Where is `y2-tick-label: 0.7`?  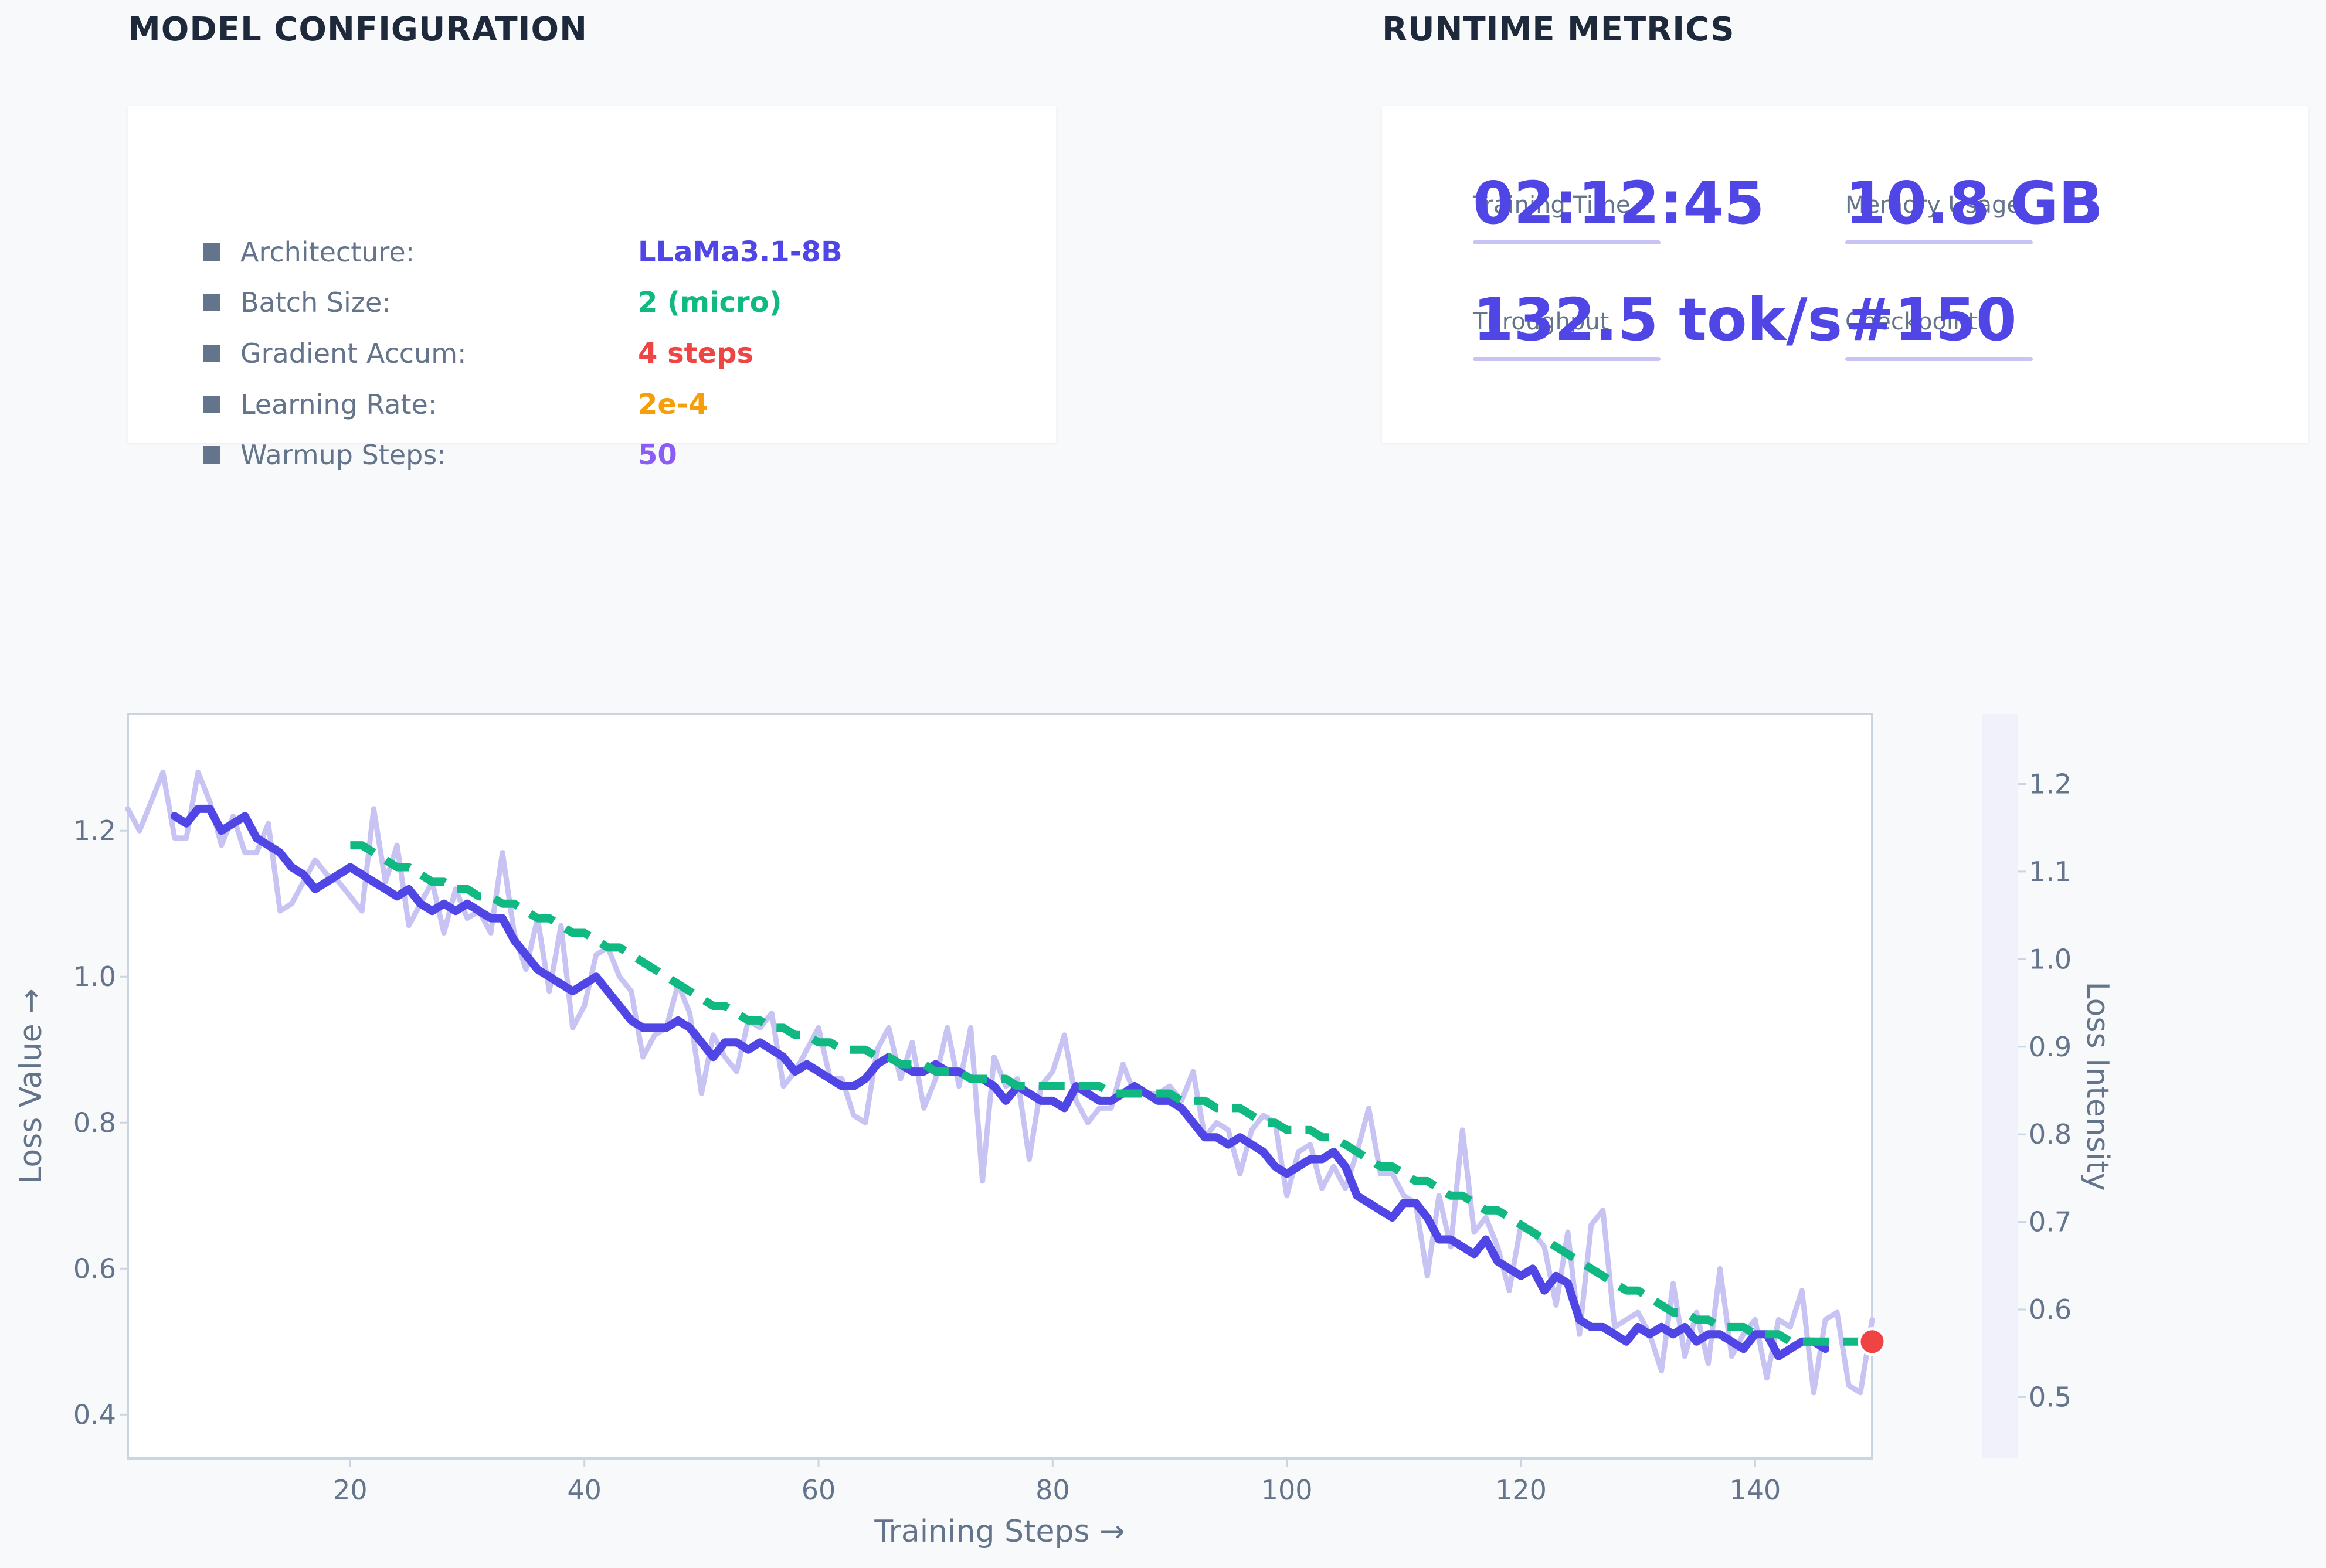 y2-tick-label: 0.7 is located at coordinates (2050, 1222).